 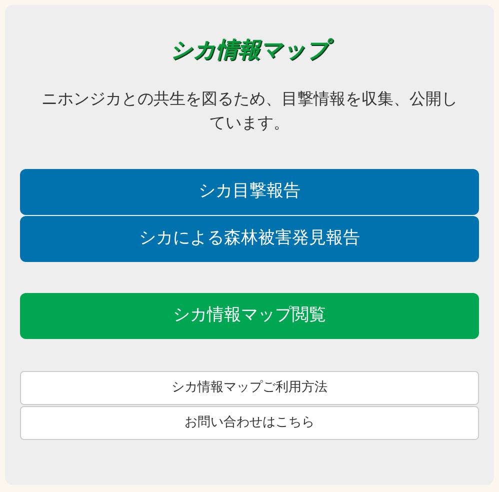 I want to click on menu-button: シカ情報マップご利用方法, so click(x=249, y=388).